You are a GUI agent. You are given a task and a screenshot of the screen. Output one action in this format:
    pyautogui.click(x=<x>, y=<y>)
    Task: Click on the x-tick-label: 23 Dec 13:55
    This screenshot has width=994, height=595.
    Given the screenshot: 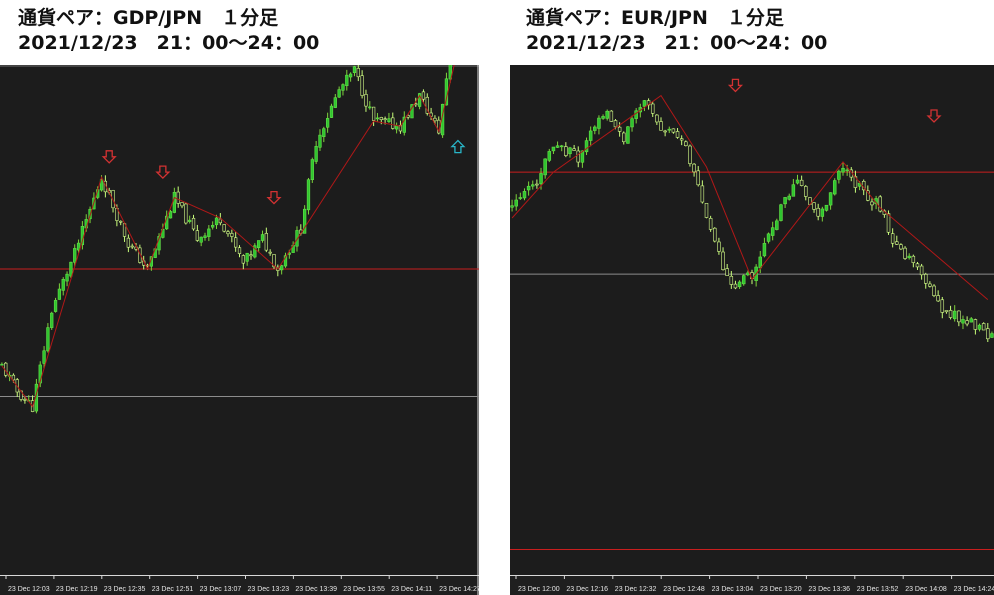 What is the action you would take?
    pyautogui.click(x=364, y=589)
    